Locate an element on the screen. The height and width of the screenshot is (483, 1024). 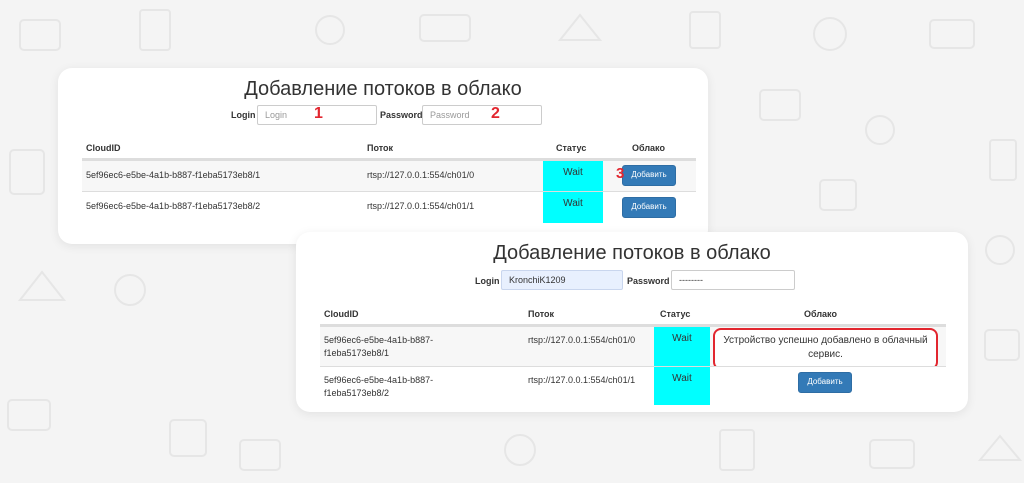
success-message-line2: сервис. is located at coordinates (825, 354).